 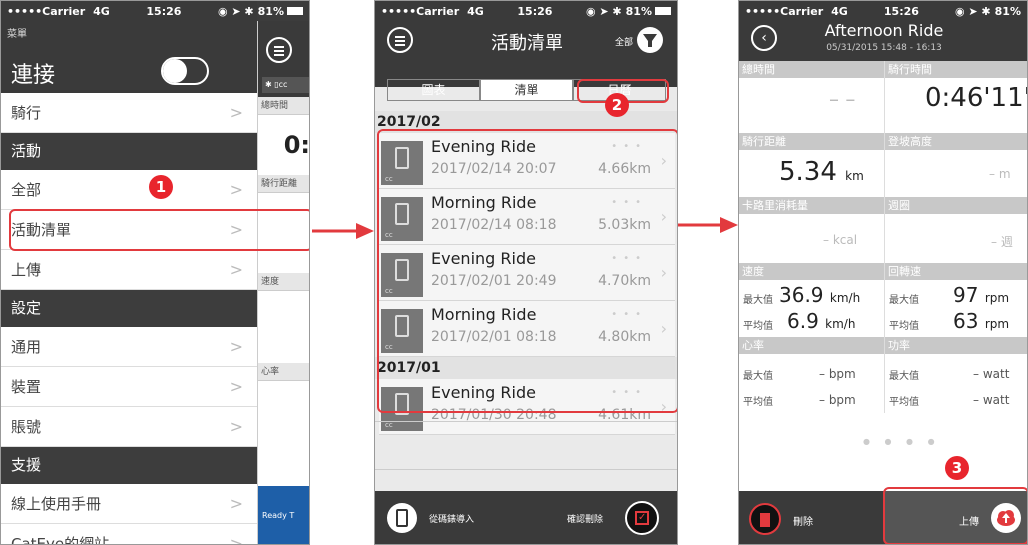 I want to click on speed-max-value: 36.9 km/h, so click(x=819, y=295).